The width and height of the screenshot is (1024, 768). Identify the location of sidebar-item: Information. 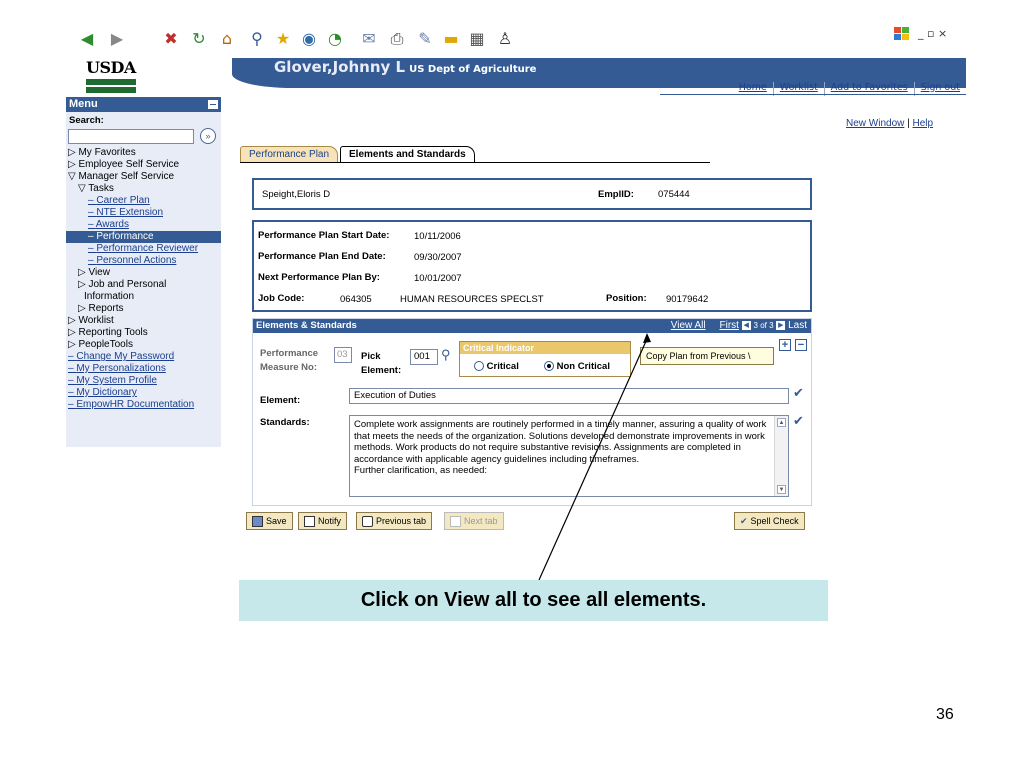
(143, 297).